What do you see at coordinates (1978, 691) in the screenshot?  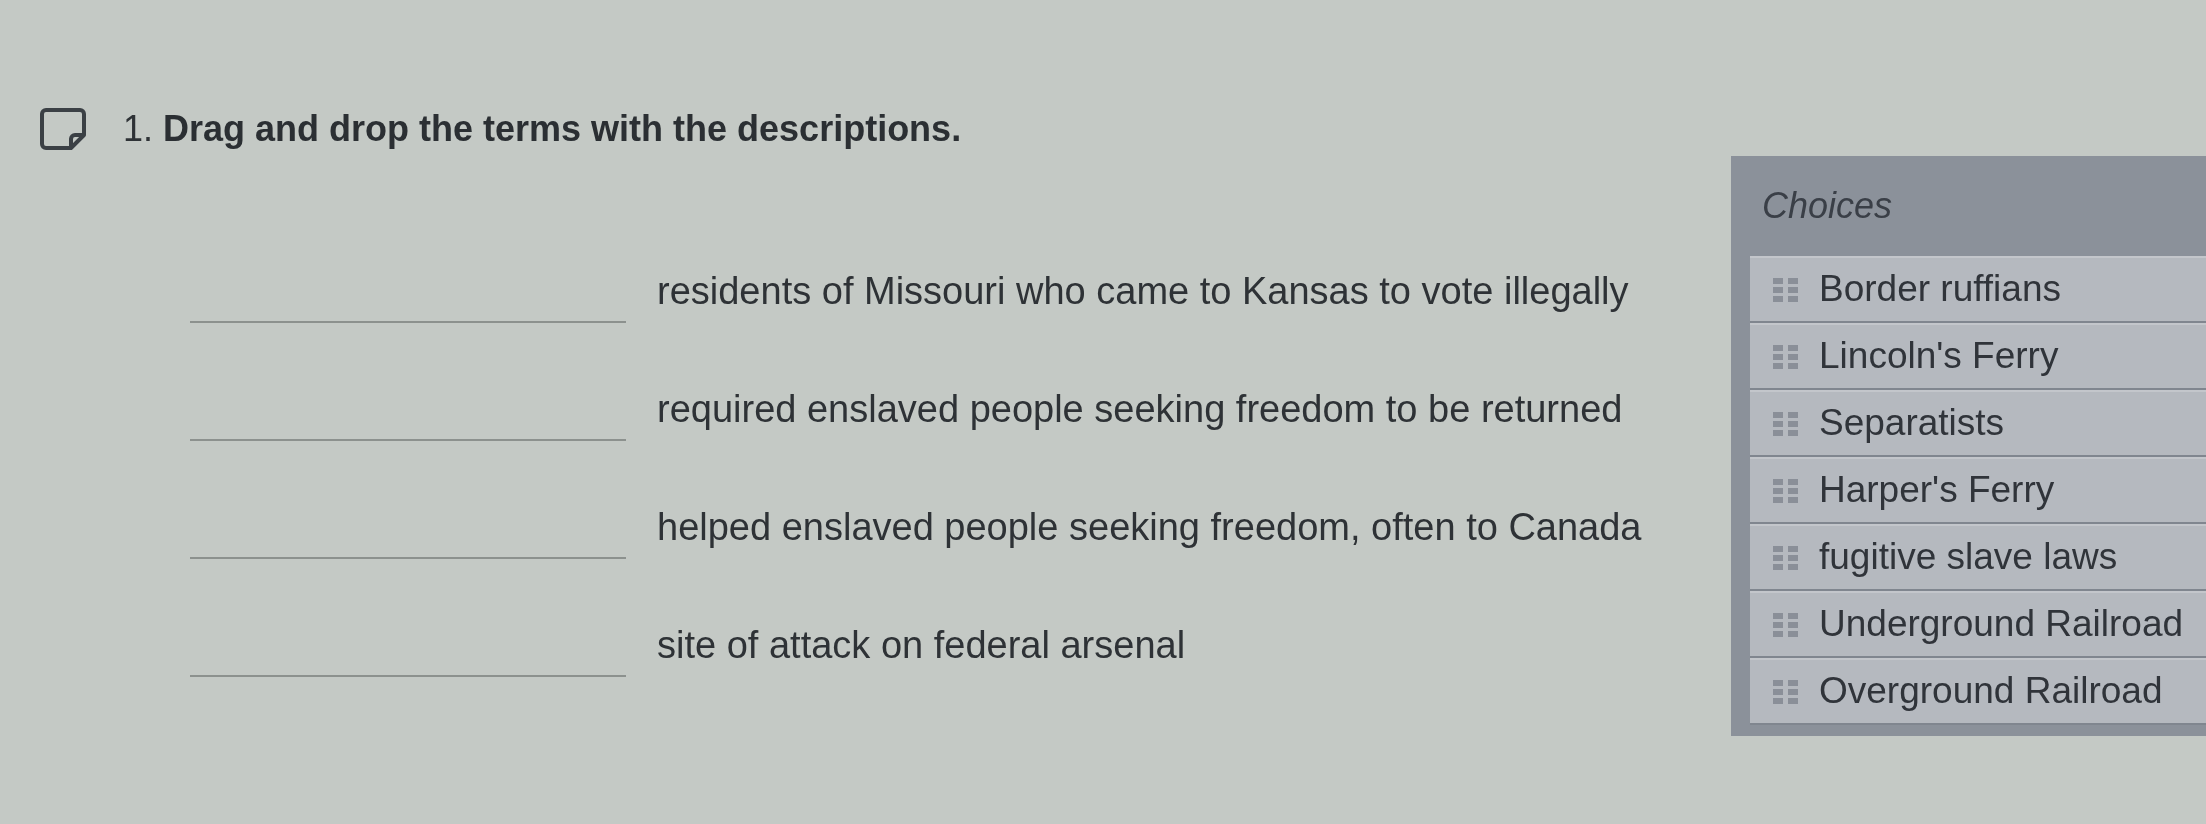 I see `choice-item: Overground Railroad` at bounding box center [1978, 691].